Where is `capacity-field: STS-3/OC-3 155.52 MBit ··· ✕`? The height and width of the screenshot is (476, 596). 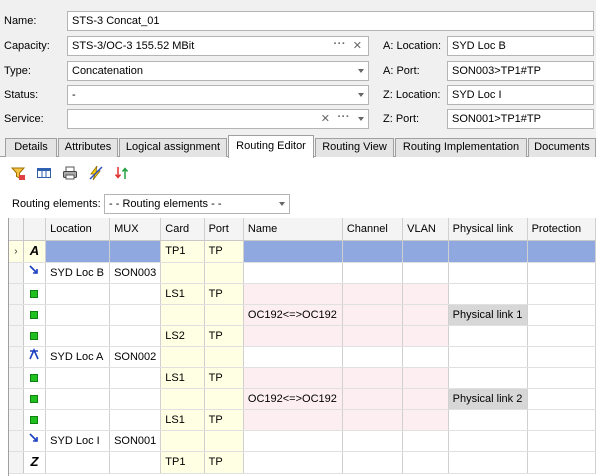
capacity-field: STS-3/OC-3 155.52 MBit ··· ✕ is located at coordinates (218, 46).